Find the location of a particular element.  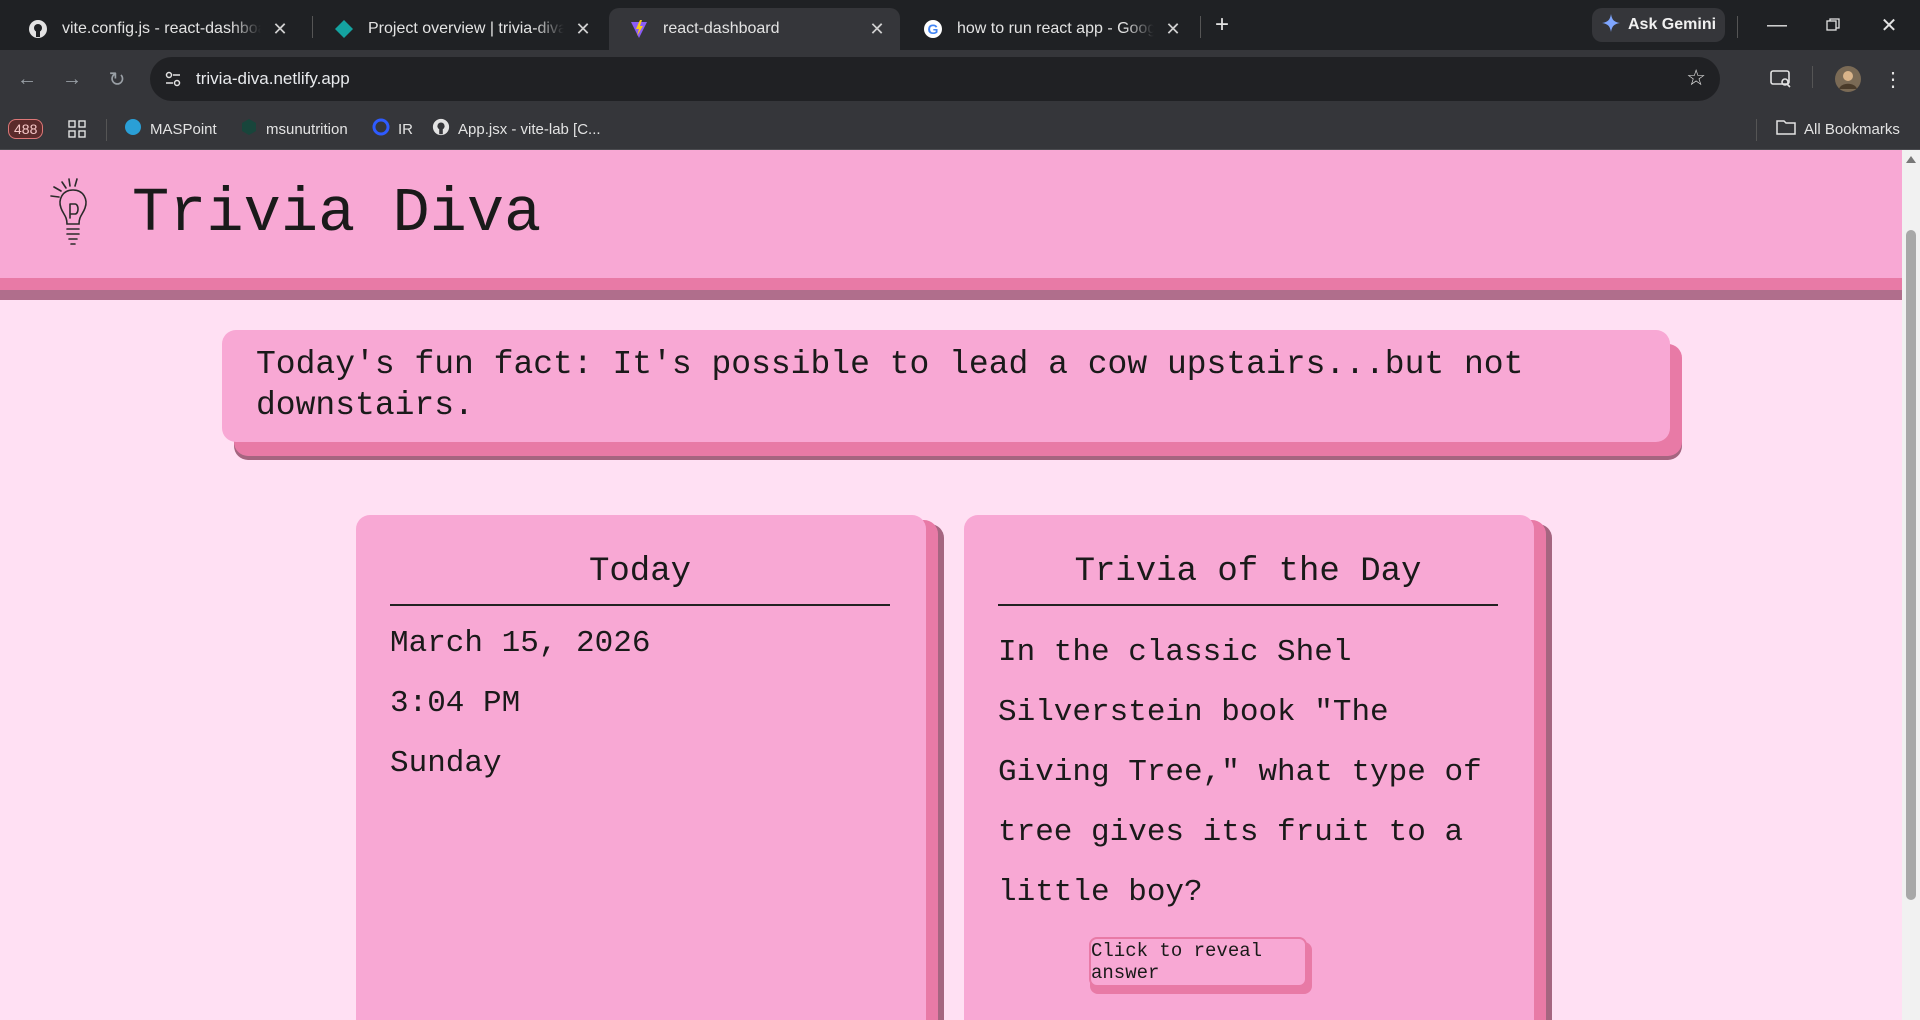

new-tab-icon: + is located at coordinates (1222, 25).